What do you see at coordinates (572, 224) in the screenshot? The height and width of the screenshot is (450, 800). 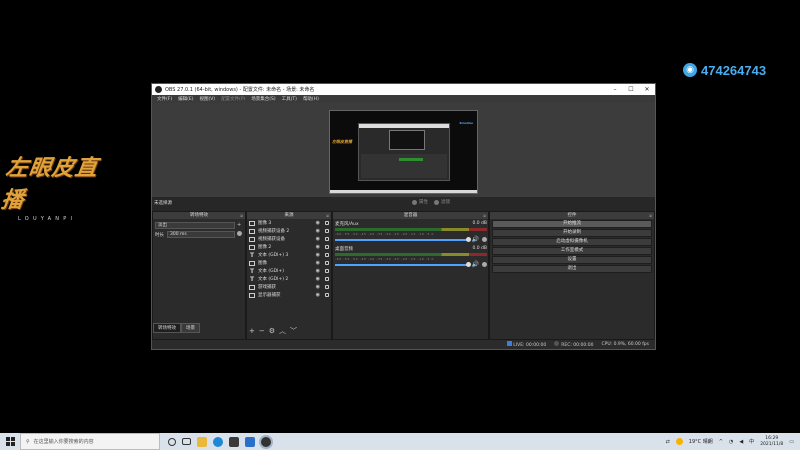 I see `start-streaming-button: 开始推流` at bounding box center [572, 224].